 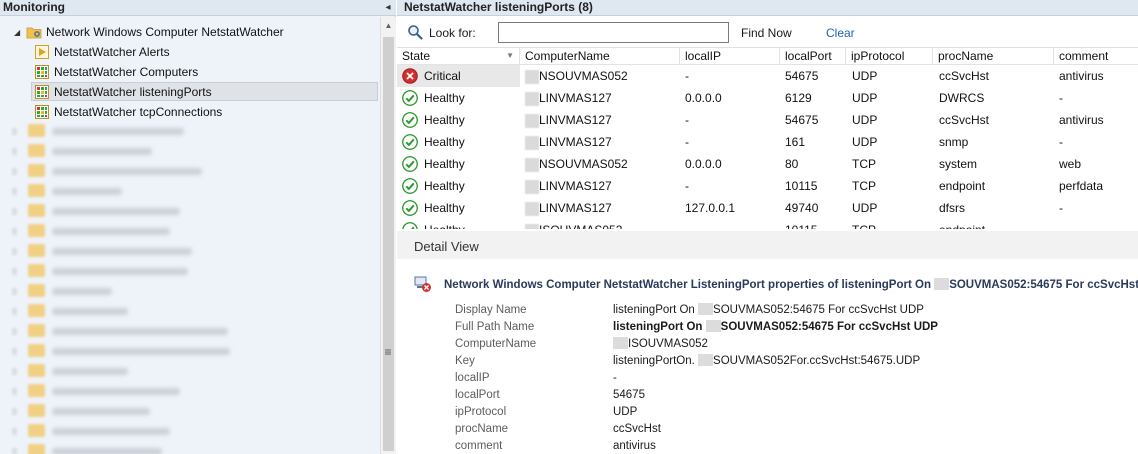 I want to click on tree-item-computers: NetstatWatcher Computers, so click(x=189, y=72).